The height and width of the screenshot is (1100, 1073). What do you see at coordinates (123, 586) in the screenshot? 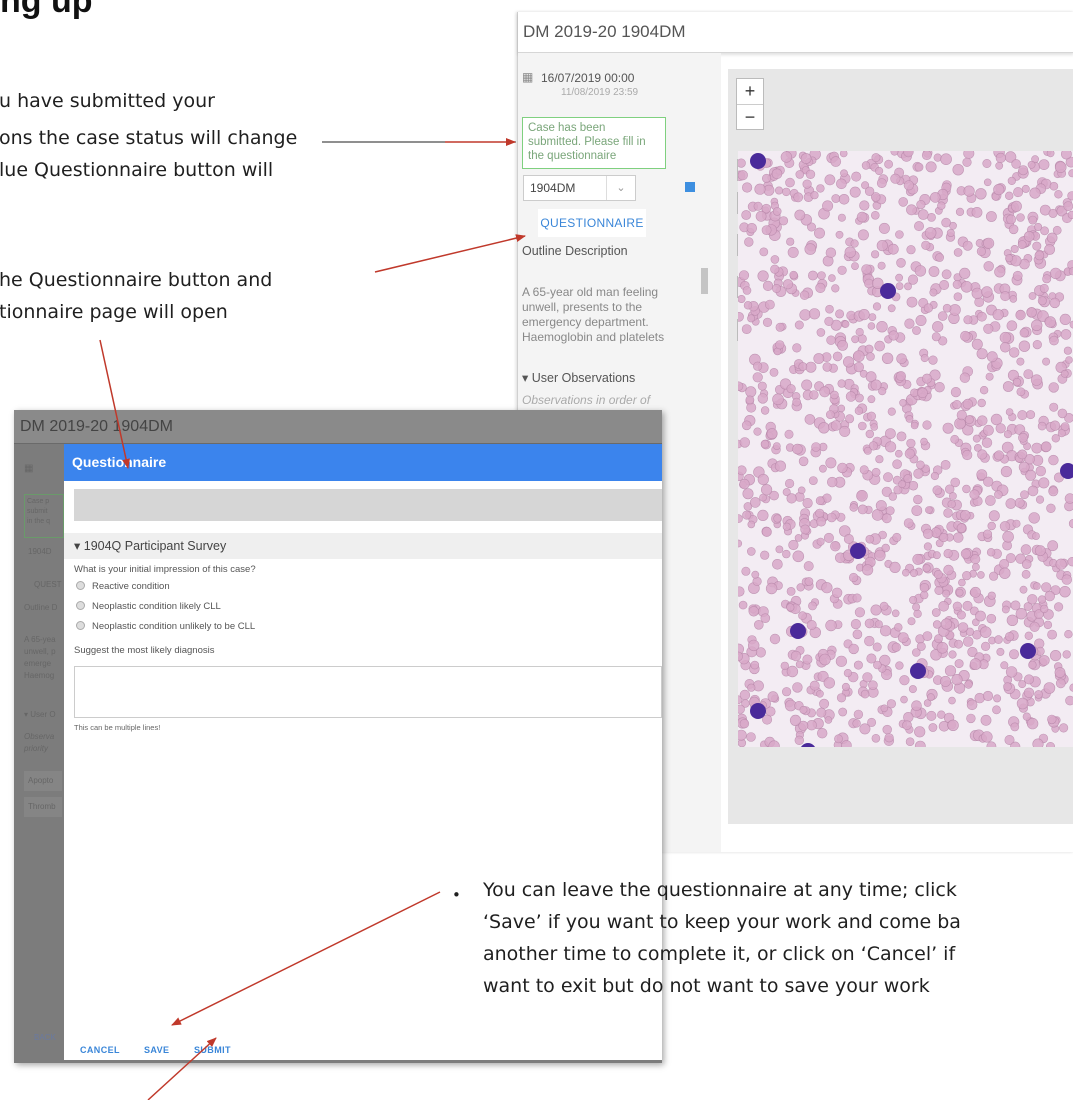
I see `option-reactive: Reactive condition` at bounding box center [123, 586].